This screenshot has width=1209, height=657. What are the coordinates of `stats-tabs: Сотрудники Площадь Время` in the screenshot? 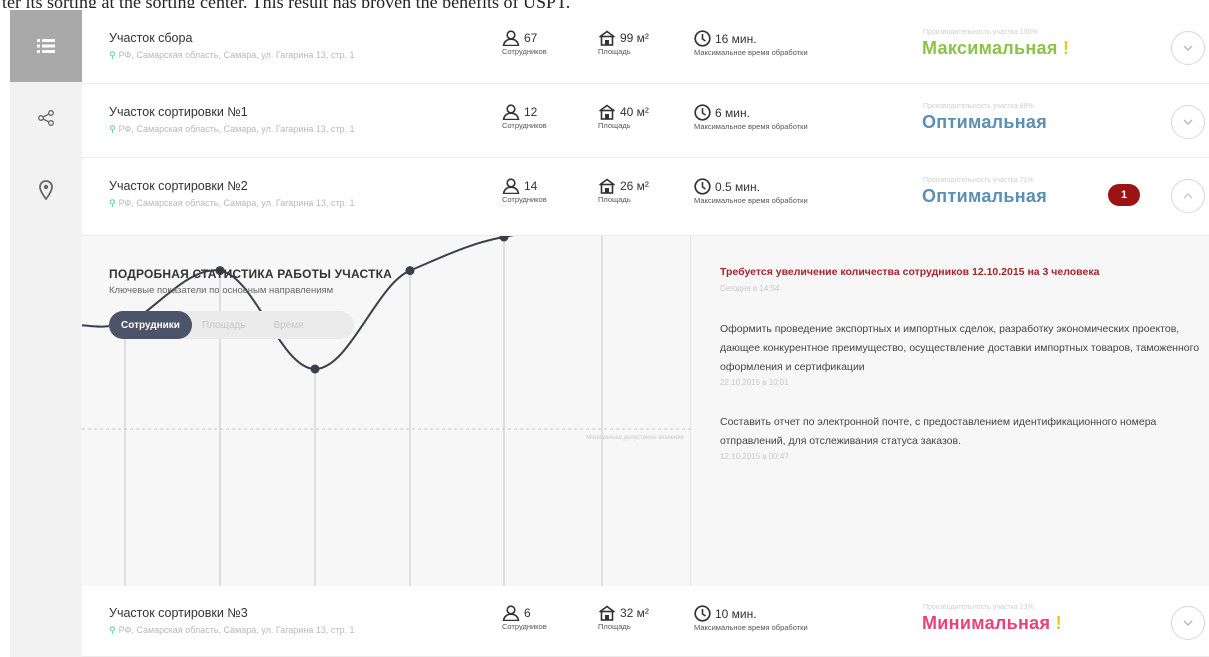 It's located at (231, 325).